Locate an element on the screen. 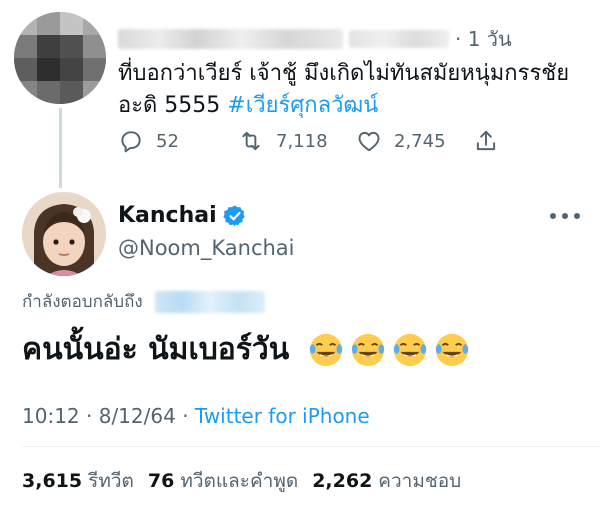  emoji-group is located at coordinates (391, 350).